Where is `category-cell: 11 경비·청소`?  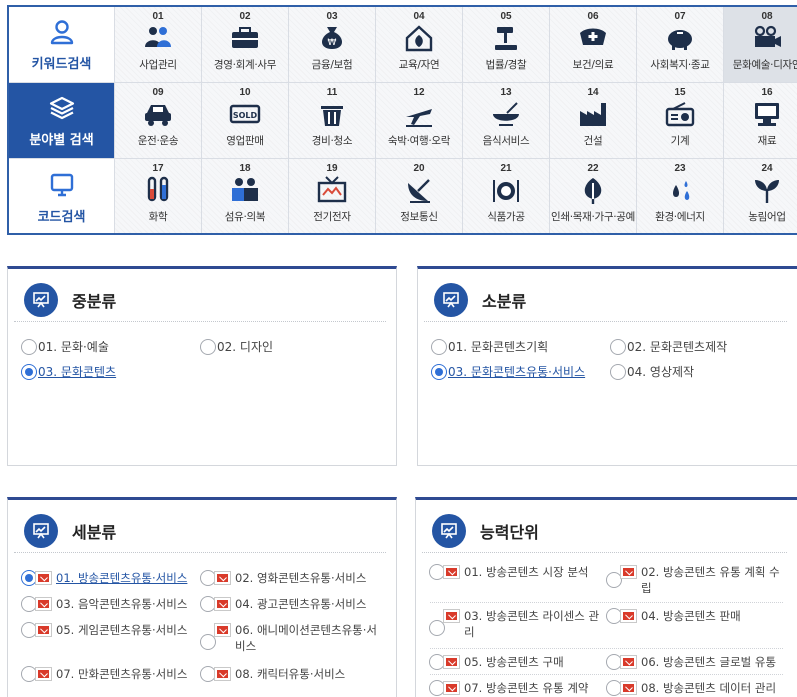 category-cell: 11 경비·청소 is located at coordinates (331, 121).